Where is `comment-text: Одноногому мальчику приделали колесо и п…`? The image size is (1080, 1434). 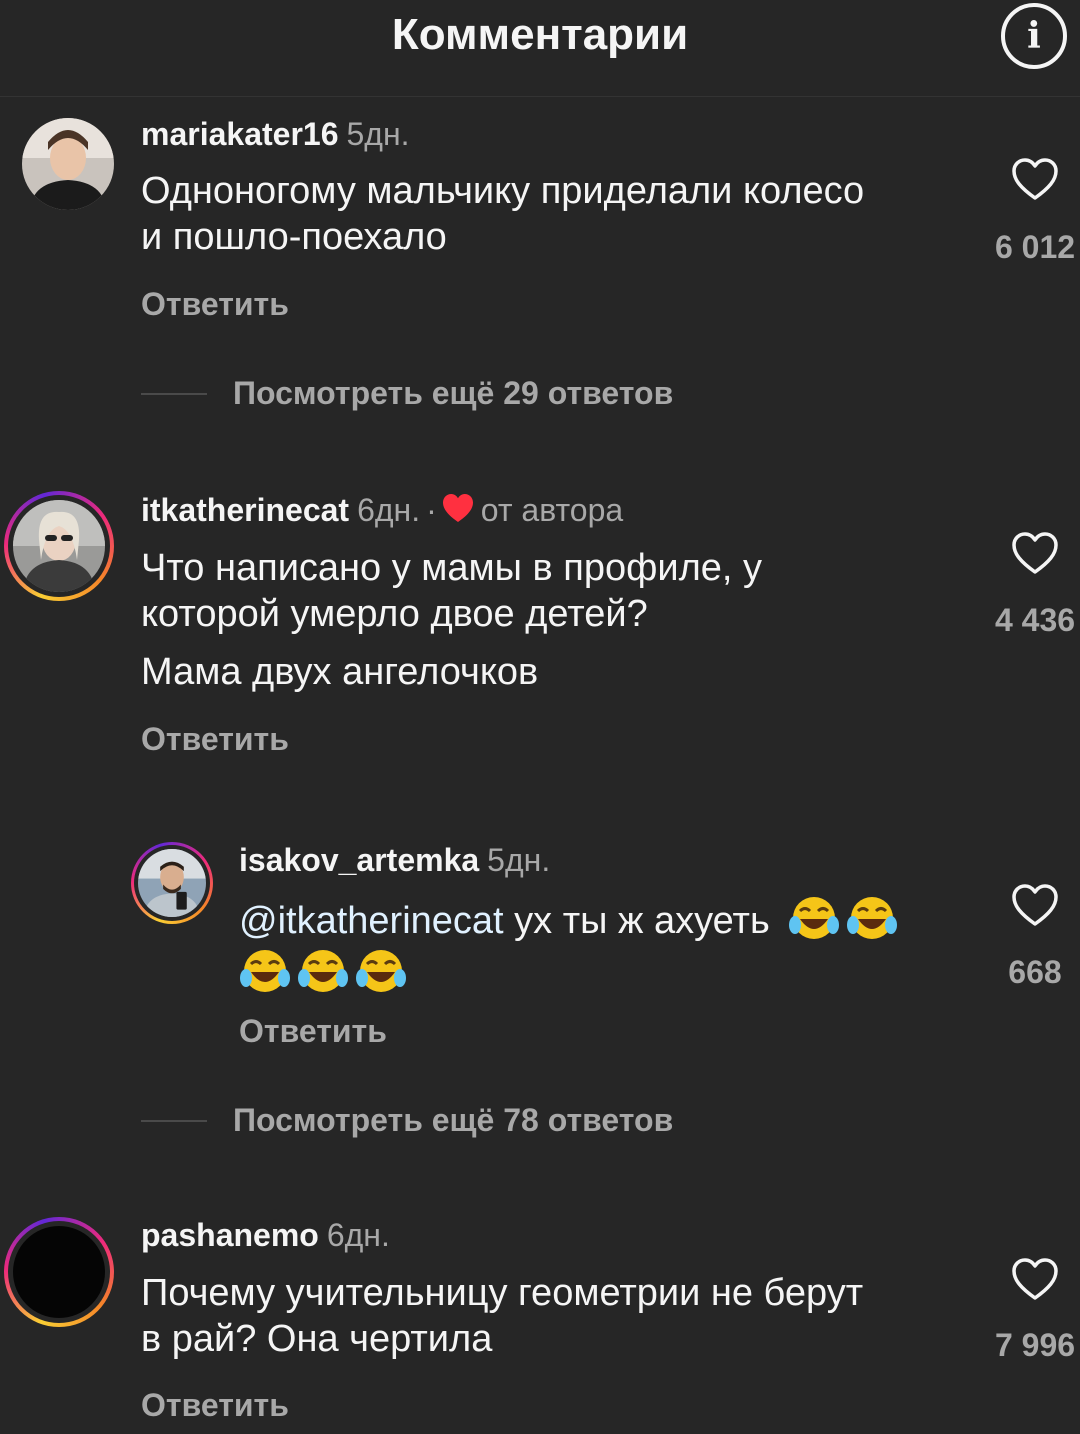
comment-text: Одноногому мальчику приделали колесо и п… is located at coordinates (551, 214).